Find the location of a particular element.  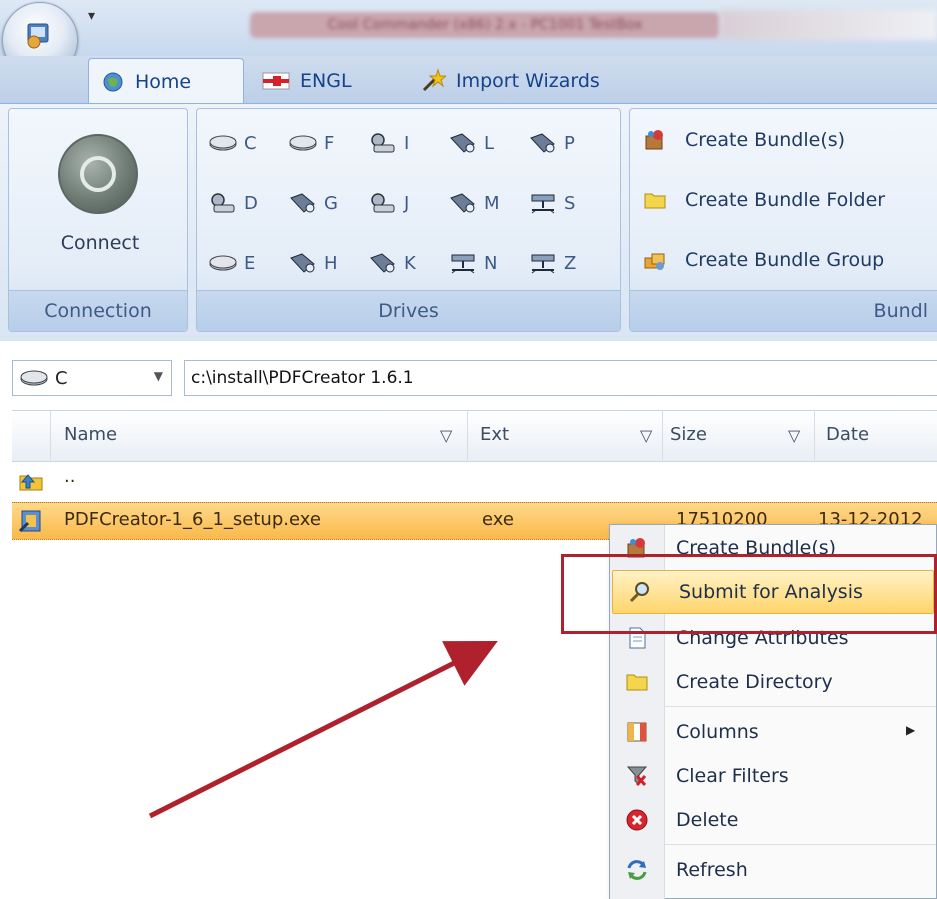

column-header-ext: Ext is located at coordinates (494, 435).